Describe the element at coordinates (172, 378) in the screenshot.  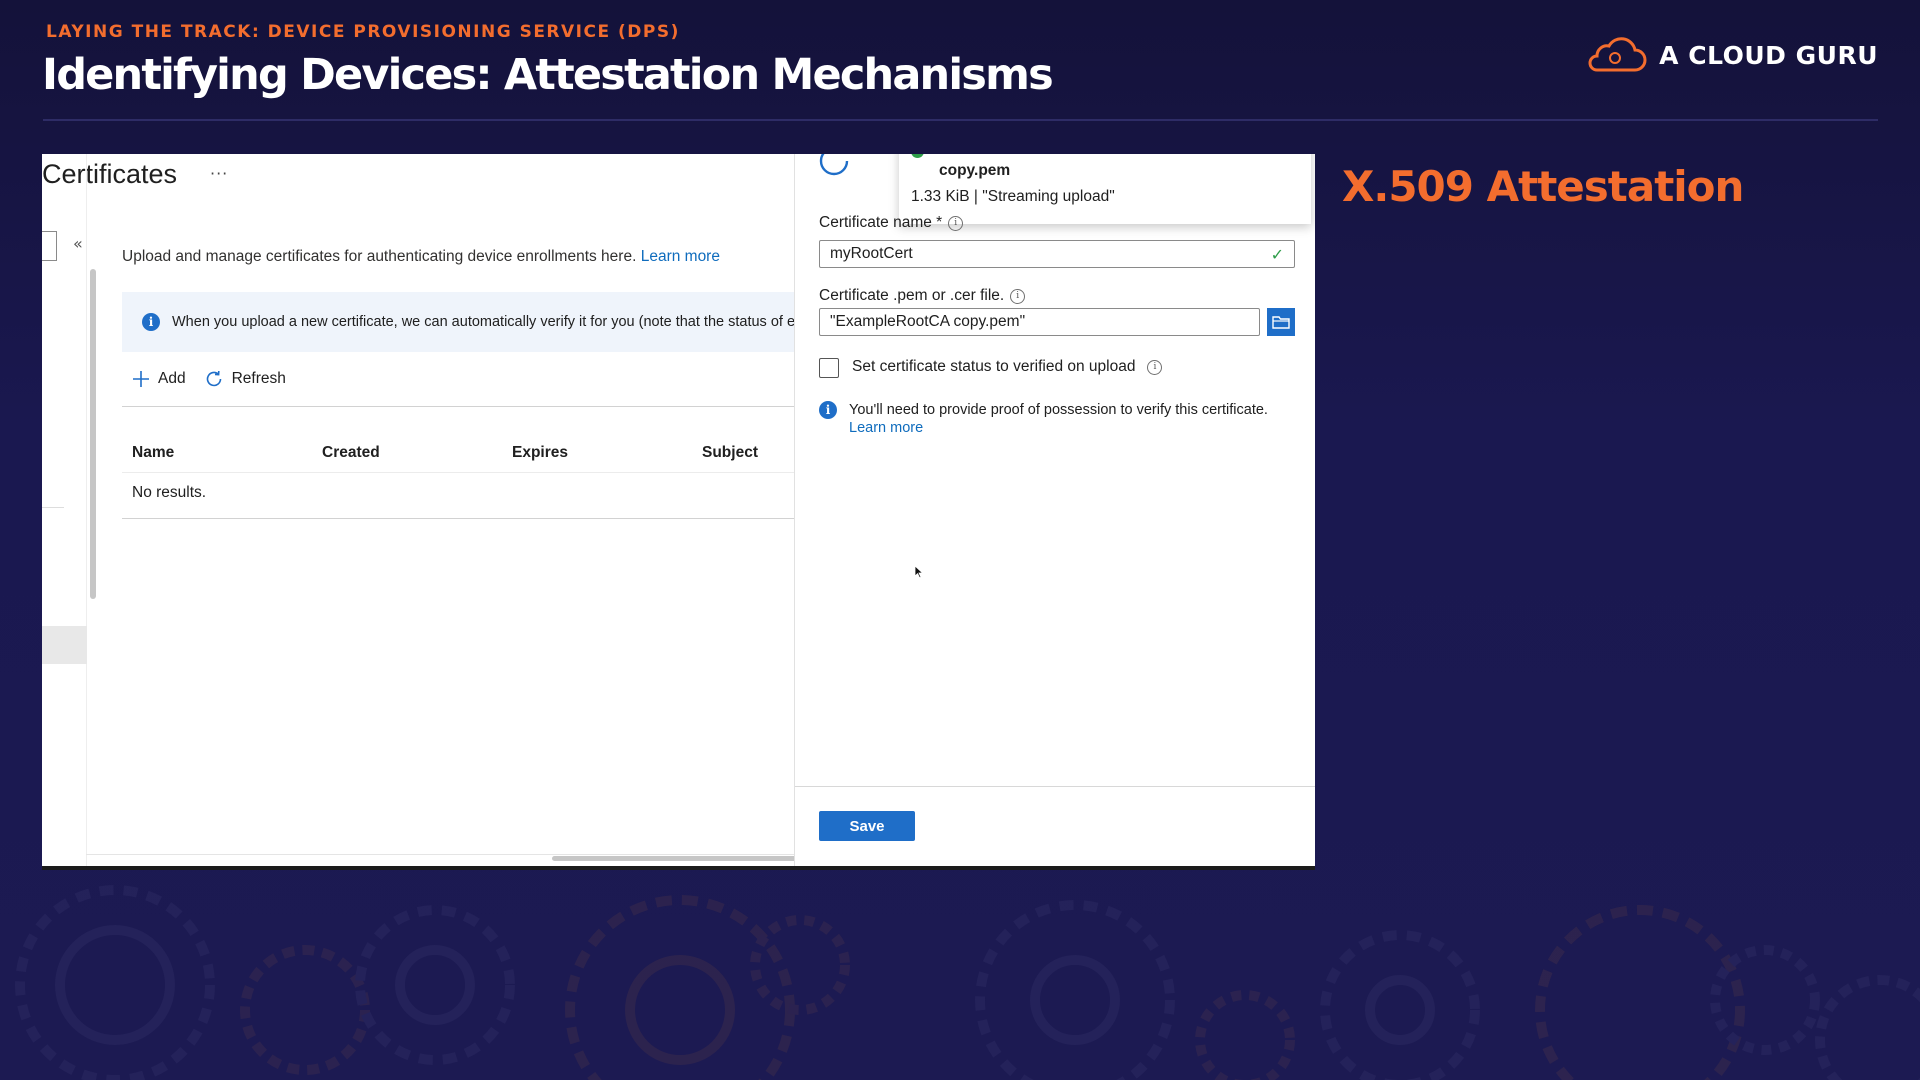
I see `add-label: Add` at that location.